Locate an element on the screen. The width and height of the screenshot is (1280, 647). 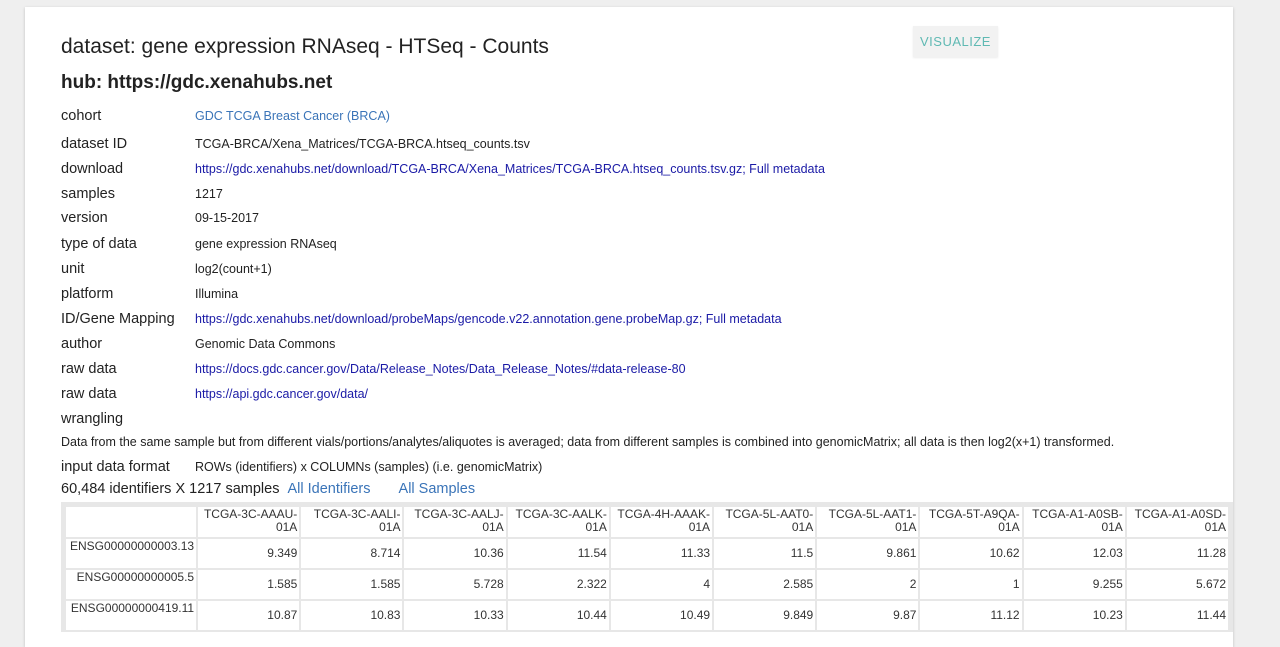
table-cell: 2.585 is located at coordinates (765, 584).